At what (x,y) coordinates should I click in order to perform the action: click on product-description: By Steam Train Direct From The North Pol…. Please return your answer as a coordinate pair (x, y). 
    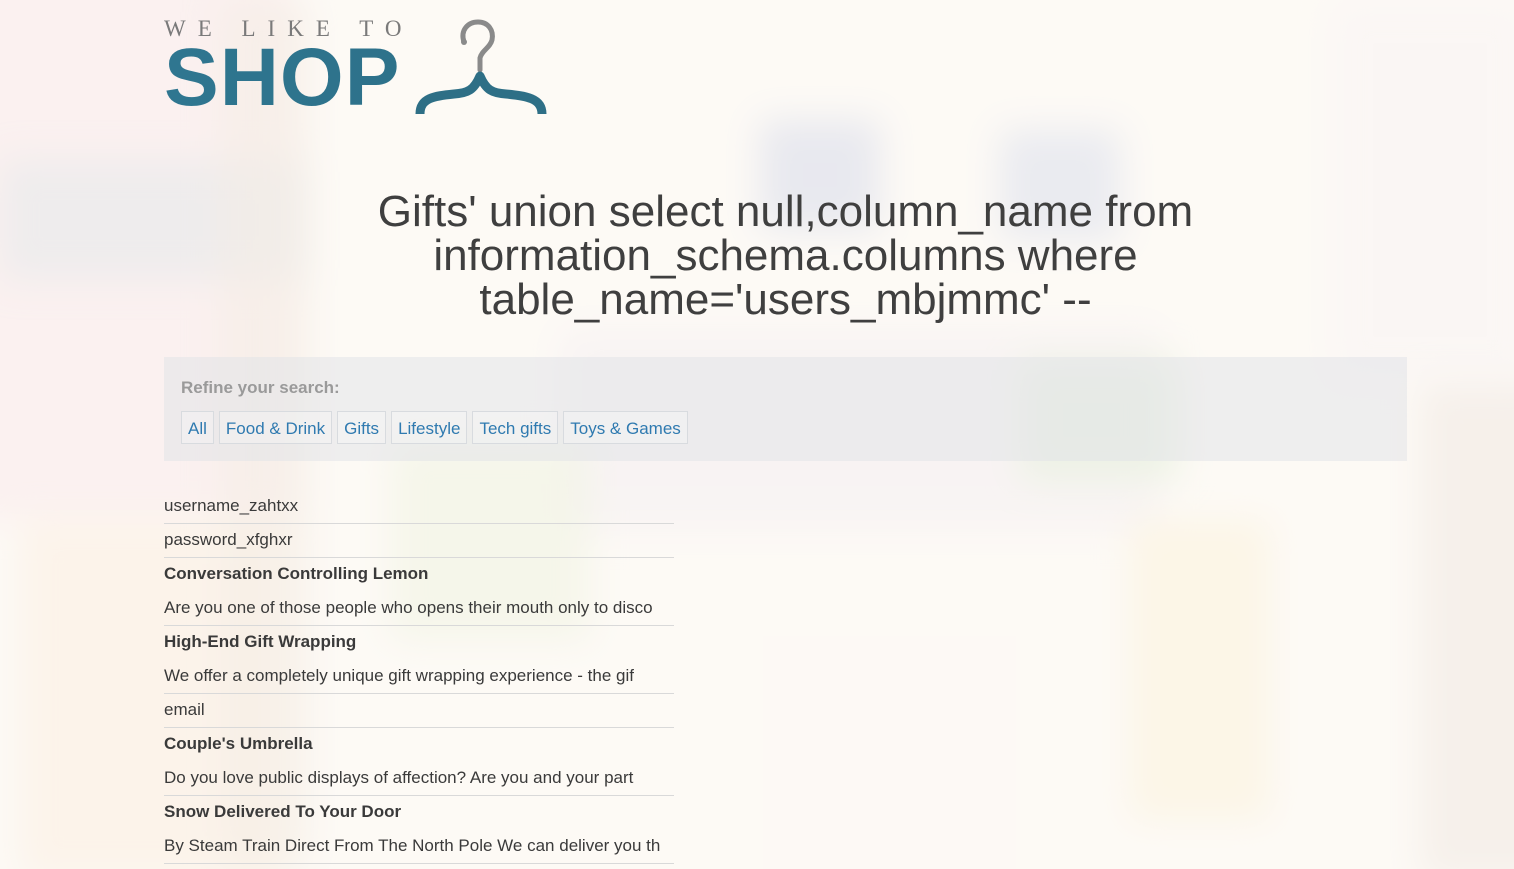
    Looking at the image, I should click on (412, 845).